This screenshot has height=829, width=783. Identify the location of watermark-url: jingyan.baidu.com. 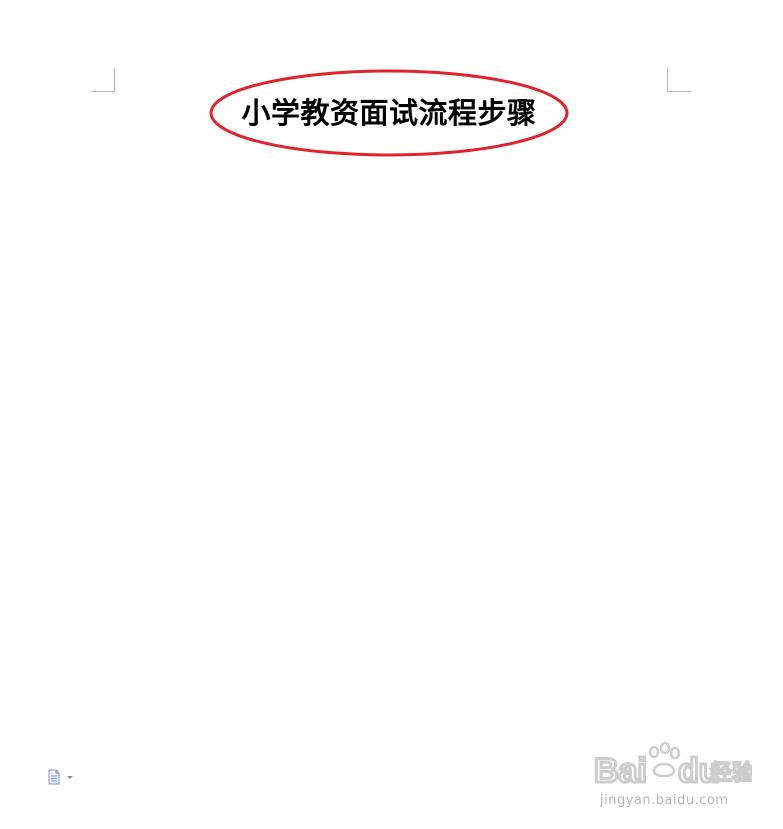
(664, 800).